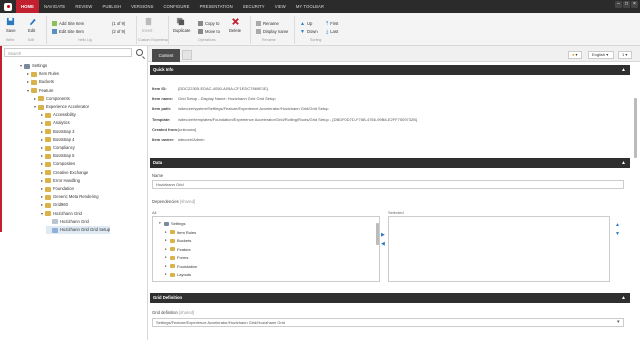 The width and height of the screenshot is (640, 340). Describe the element at coordinates (57, 164) in the screenshot. I see `tree-item: ▸ Composites` at that location.